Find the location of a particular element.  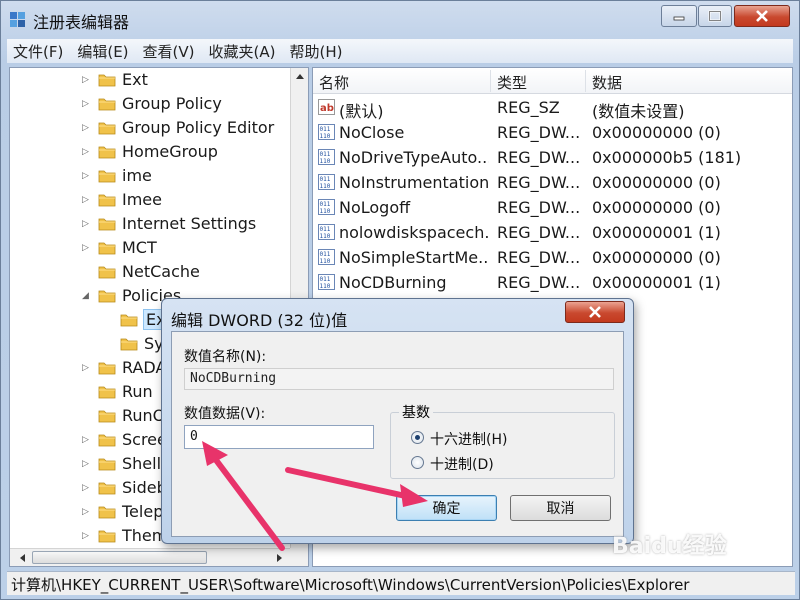

value-data: 0x00000001 (1) is located at coordinates (656, 232).